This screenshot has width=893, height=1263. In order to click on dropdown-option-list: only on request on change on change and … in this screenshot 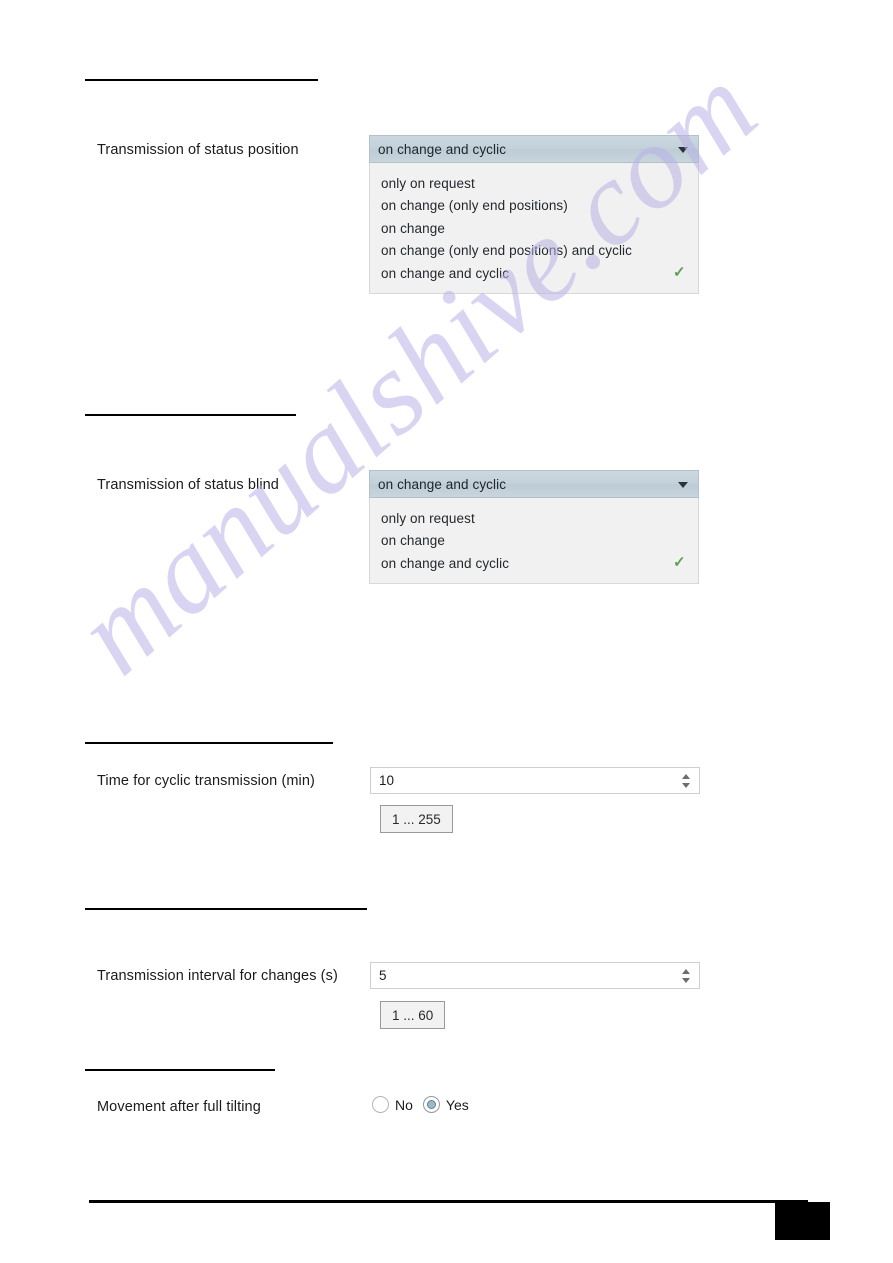, I will do `click(534, 541)`.